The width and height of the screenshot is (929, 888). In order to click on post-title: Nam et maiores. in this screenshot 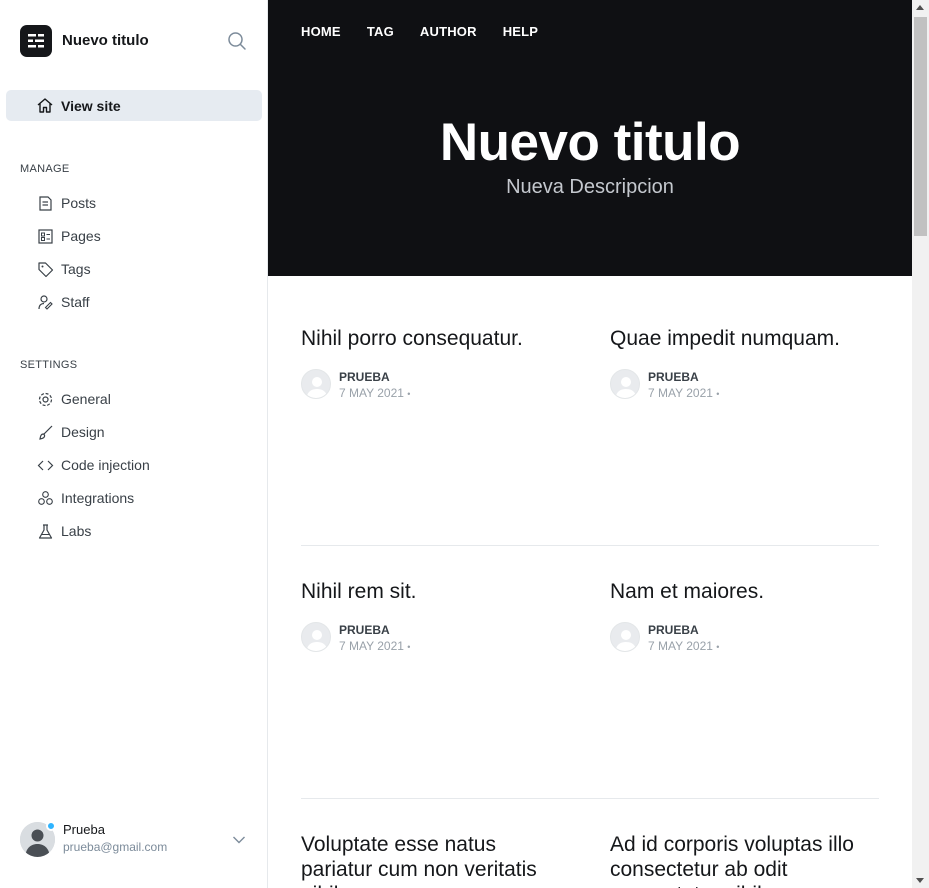, I will do `click(750, 591)`.